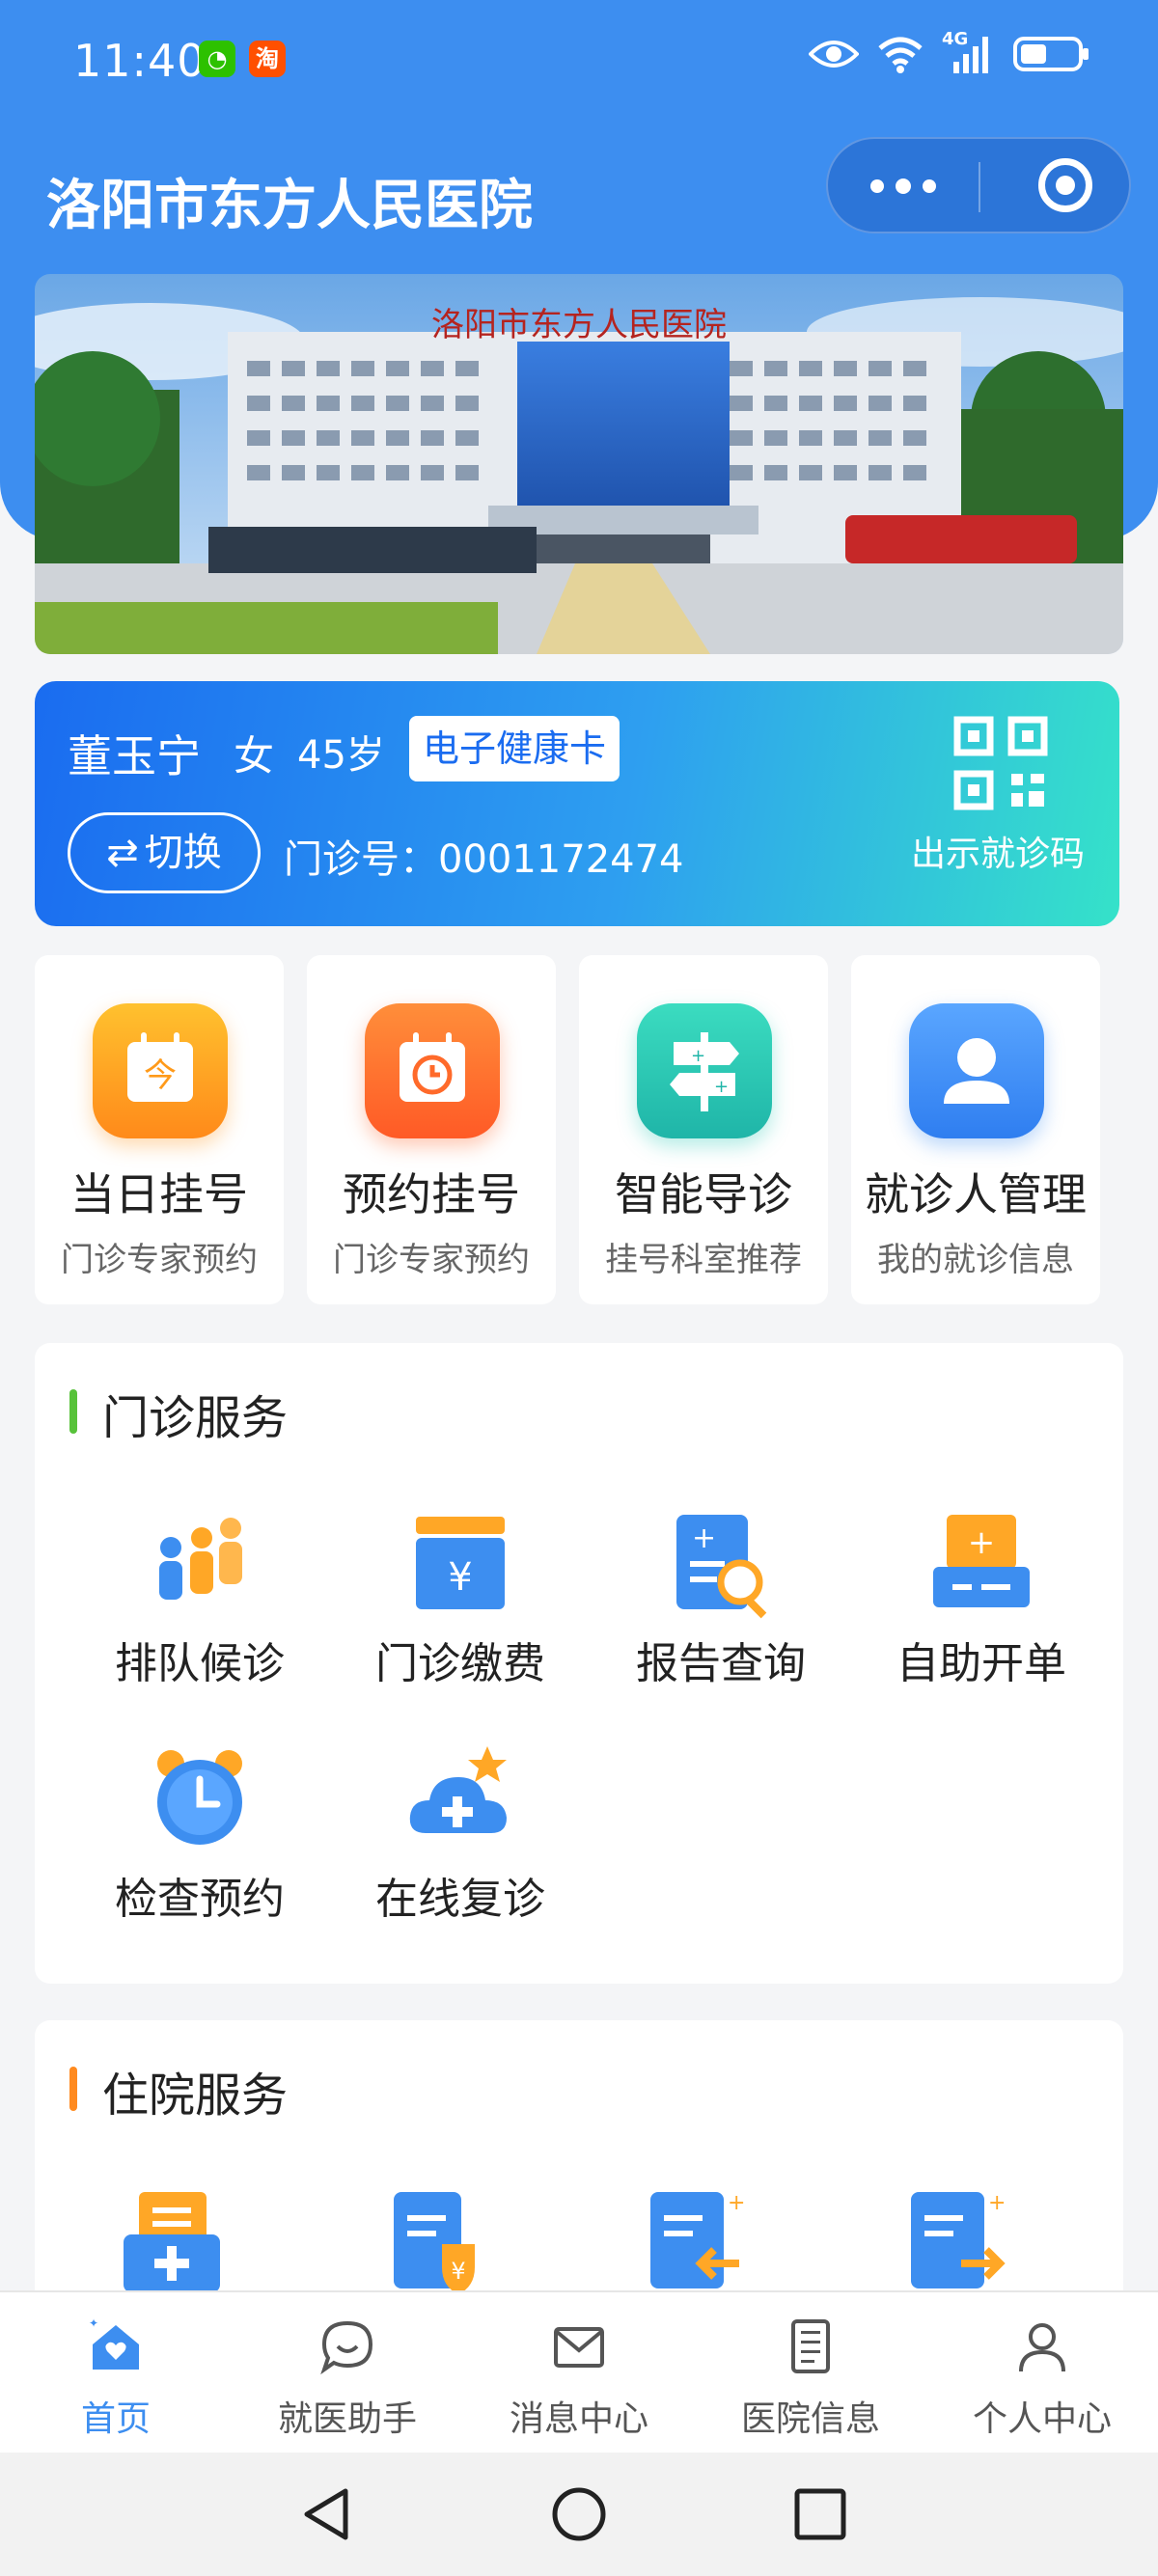  Describe the element at coordinates (953, 2244) in the screenshot. I see `transfer-icon: +` at that location.